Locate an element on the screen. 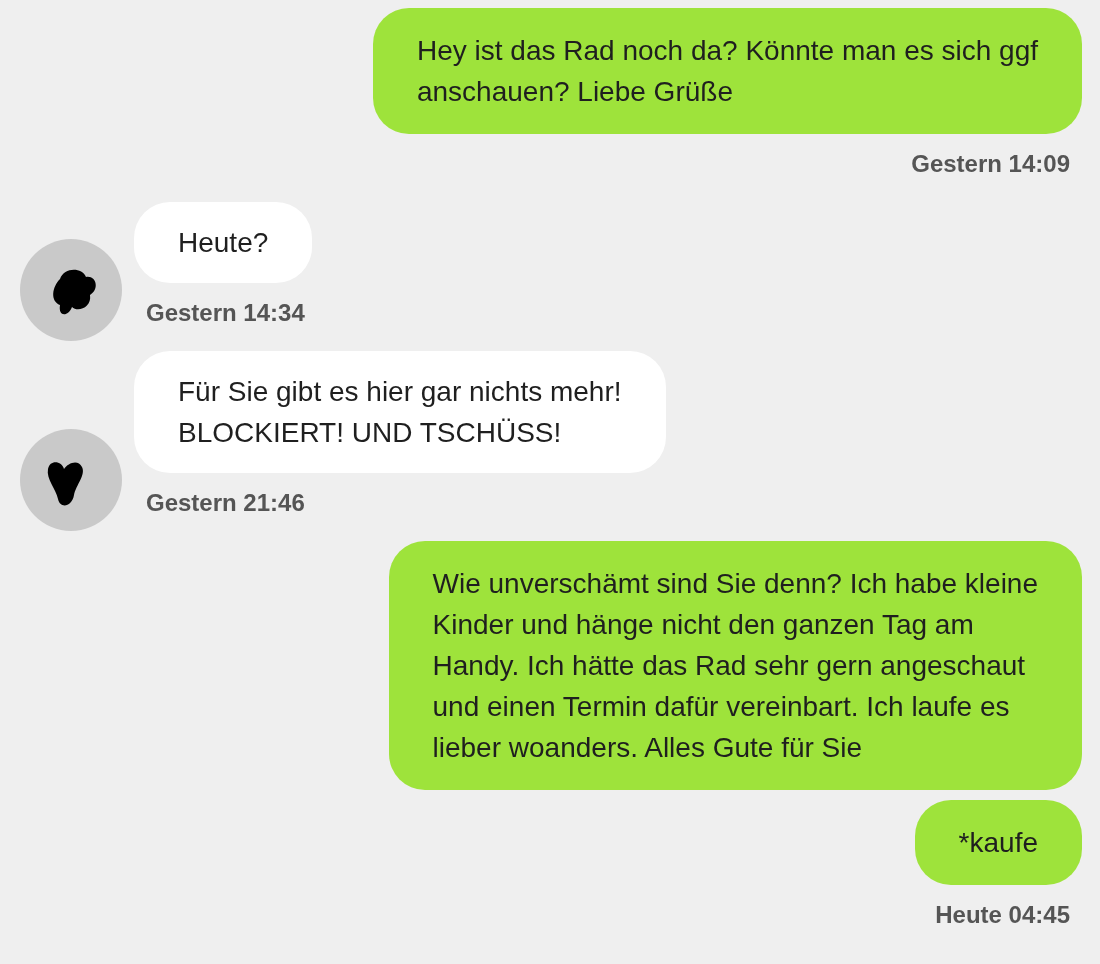  message-text: Handy. Ich hätte das Rad sehr gern angeschaut is located at coordinates (729, 666).